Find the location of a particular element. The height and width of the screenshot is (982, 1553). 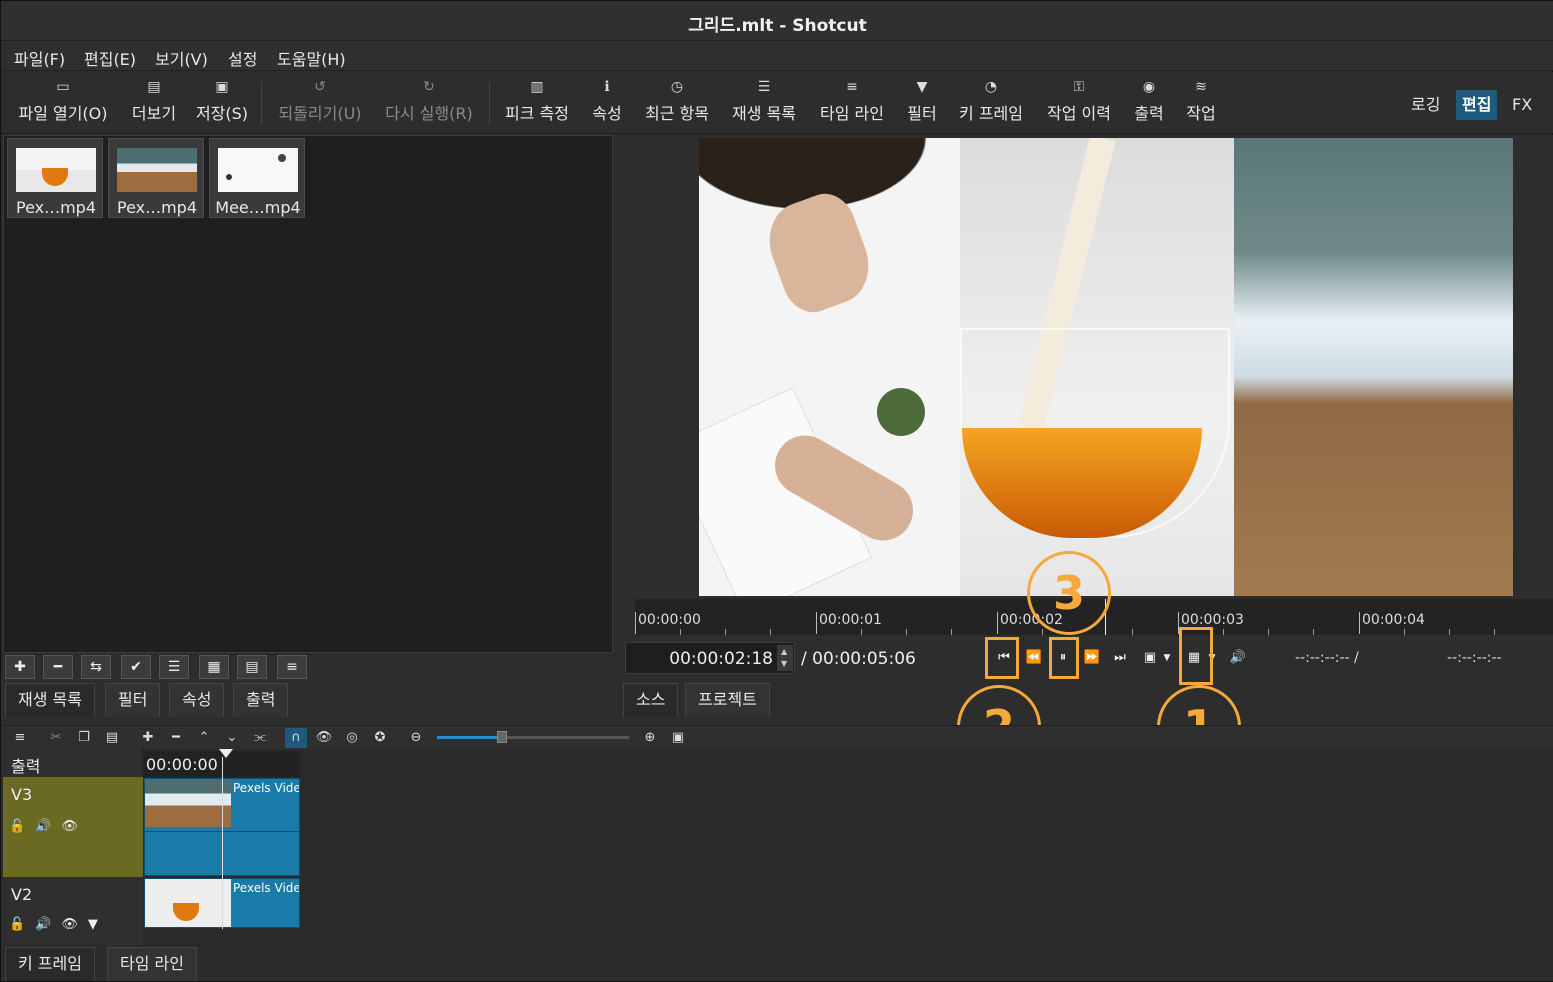

jobs-icon: ≋ is located at coordinates (1201, 87).